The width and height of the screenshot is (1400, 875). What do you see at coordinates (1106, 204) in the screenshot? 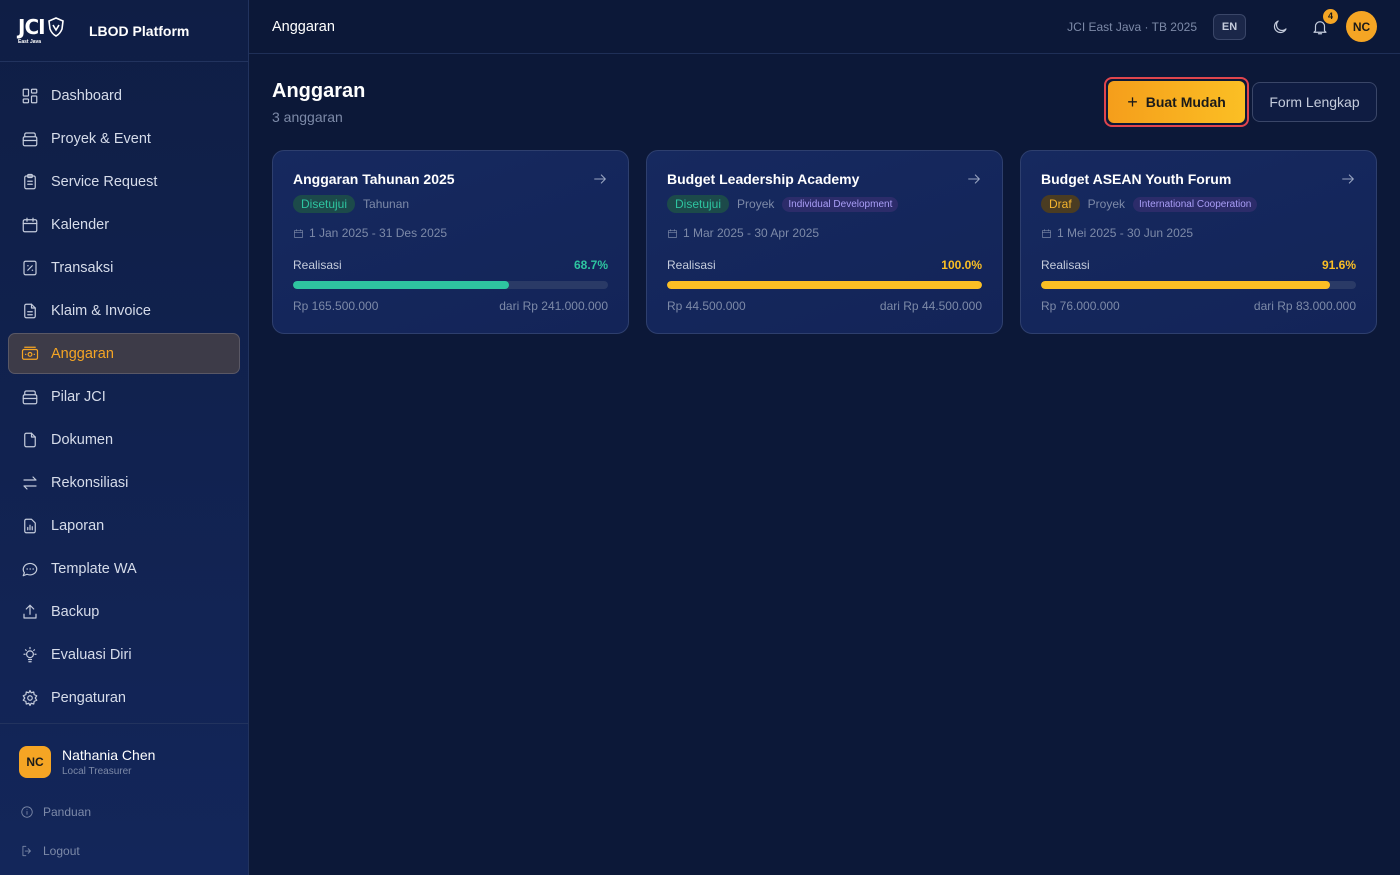
I see `budget-type: Proyek` at bounding box center [1106, 204].